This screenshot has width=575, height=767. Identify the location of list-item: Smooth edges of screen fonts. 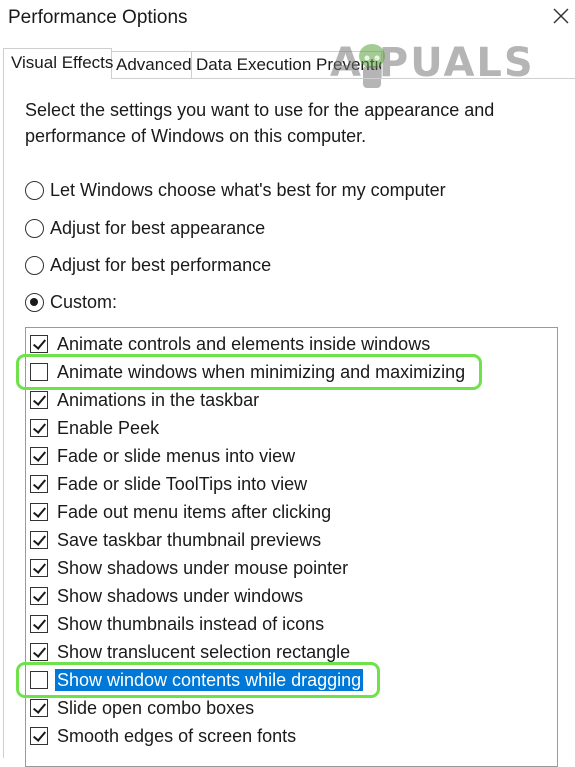
(164, 736).